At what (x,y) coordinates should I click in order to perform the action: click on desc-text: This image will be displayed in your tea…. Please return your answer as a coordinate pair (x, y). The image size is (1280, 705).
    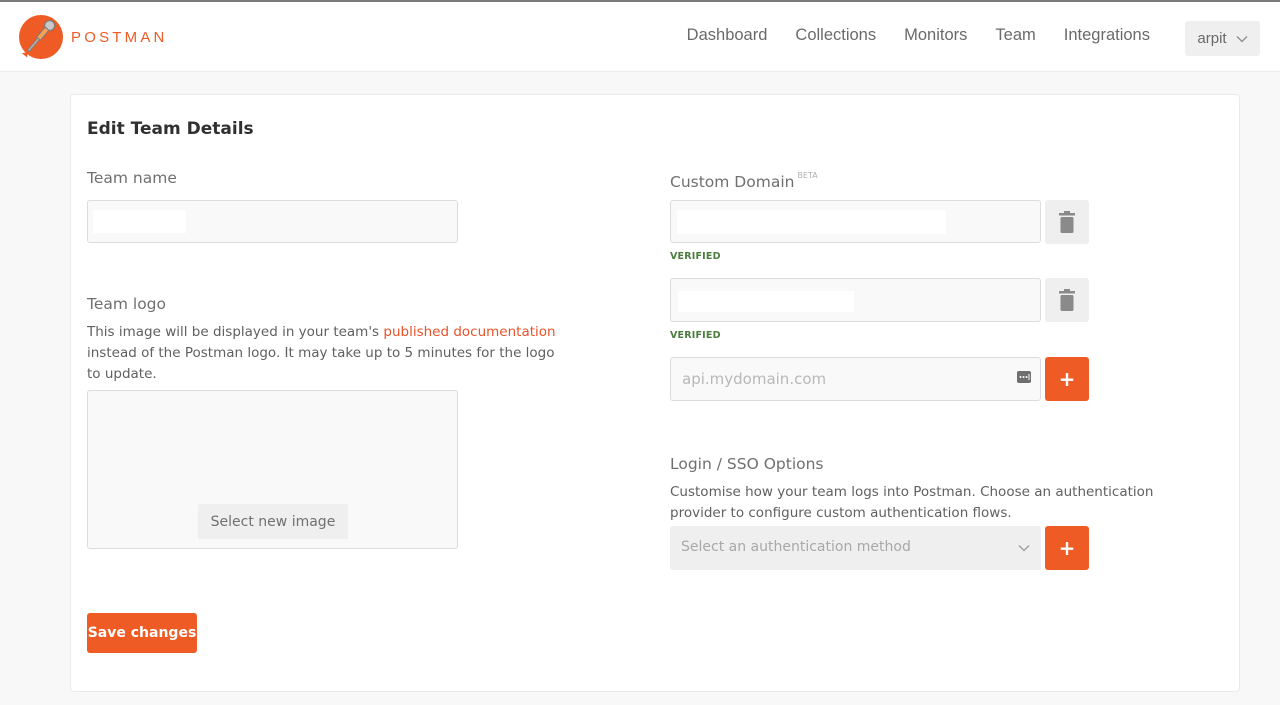
    Looking at the image, I should click on (235, 332).